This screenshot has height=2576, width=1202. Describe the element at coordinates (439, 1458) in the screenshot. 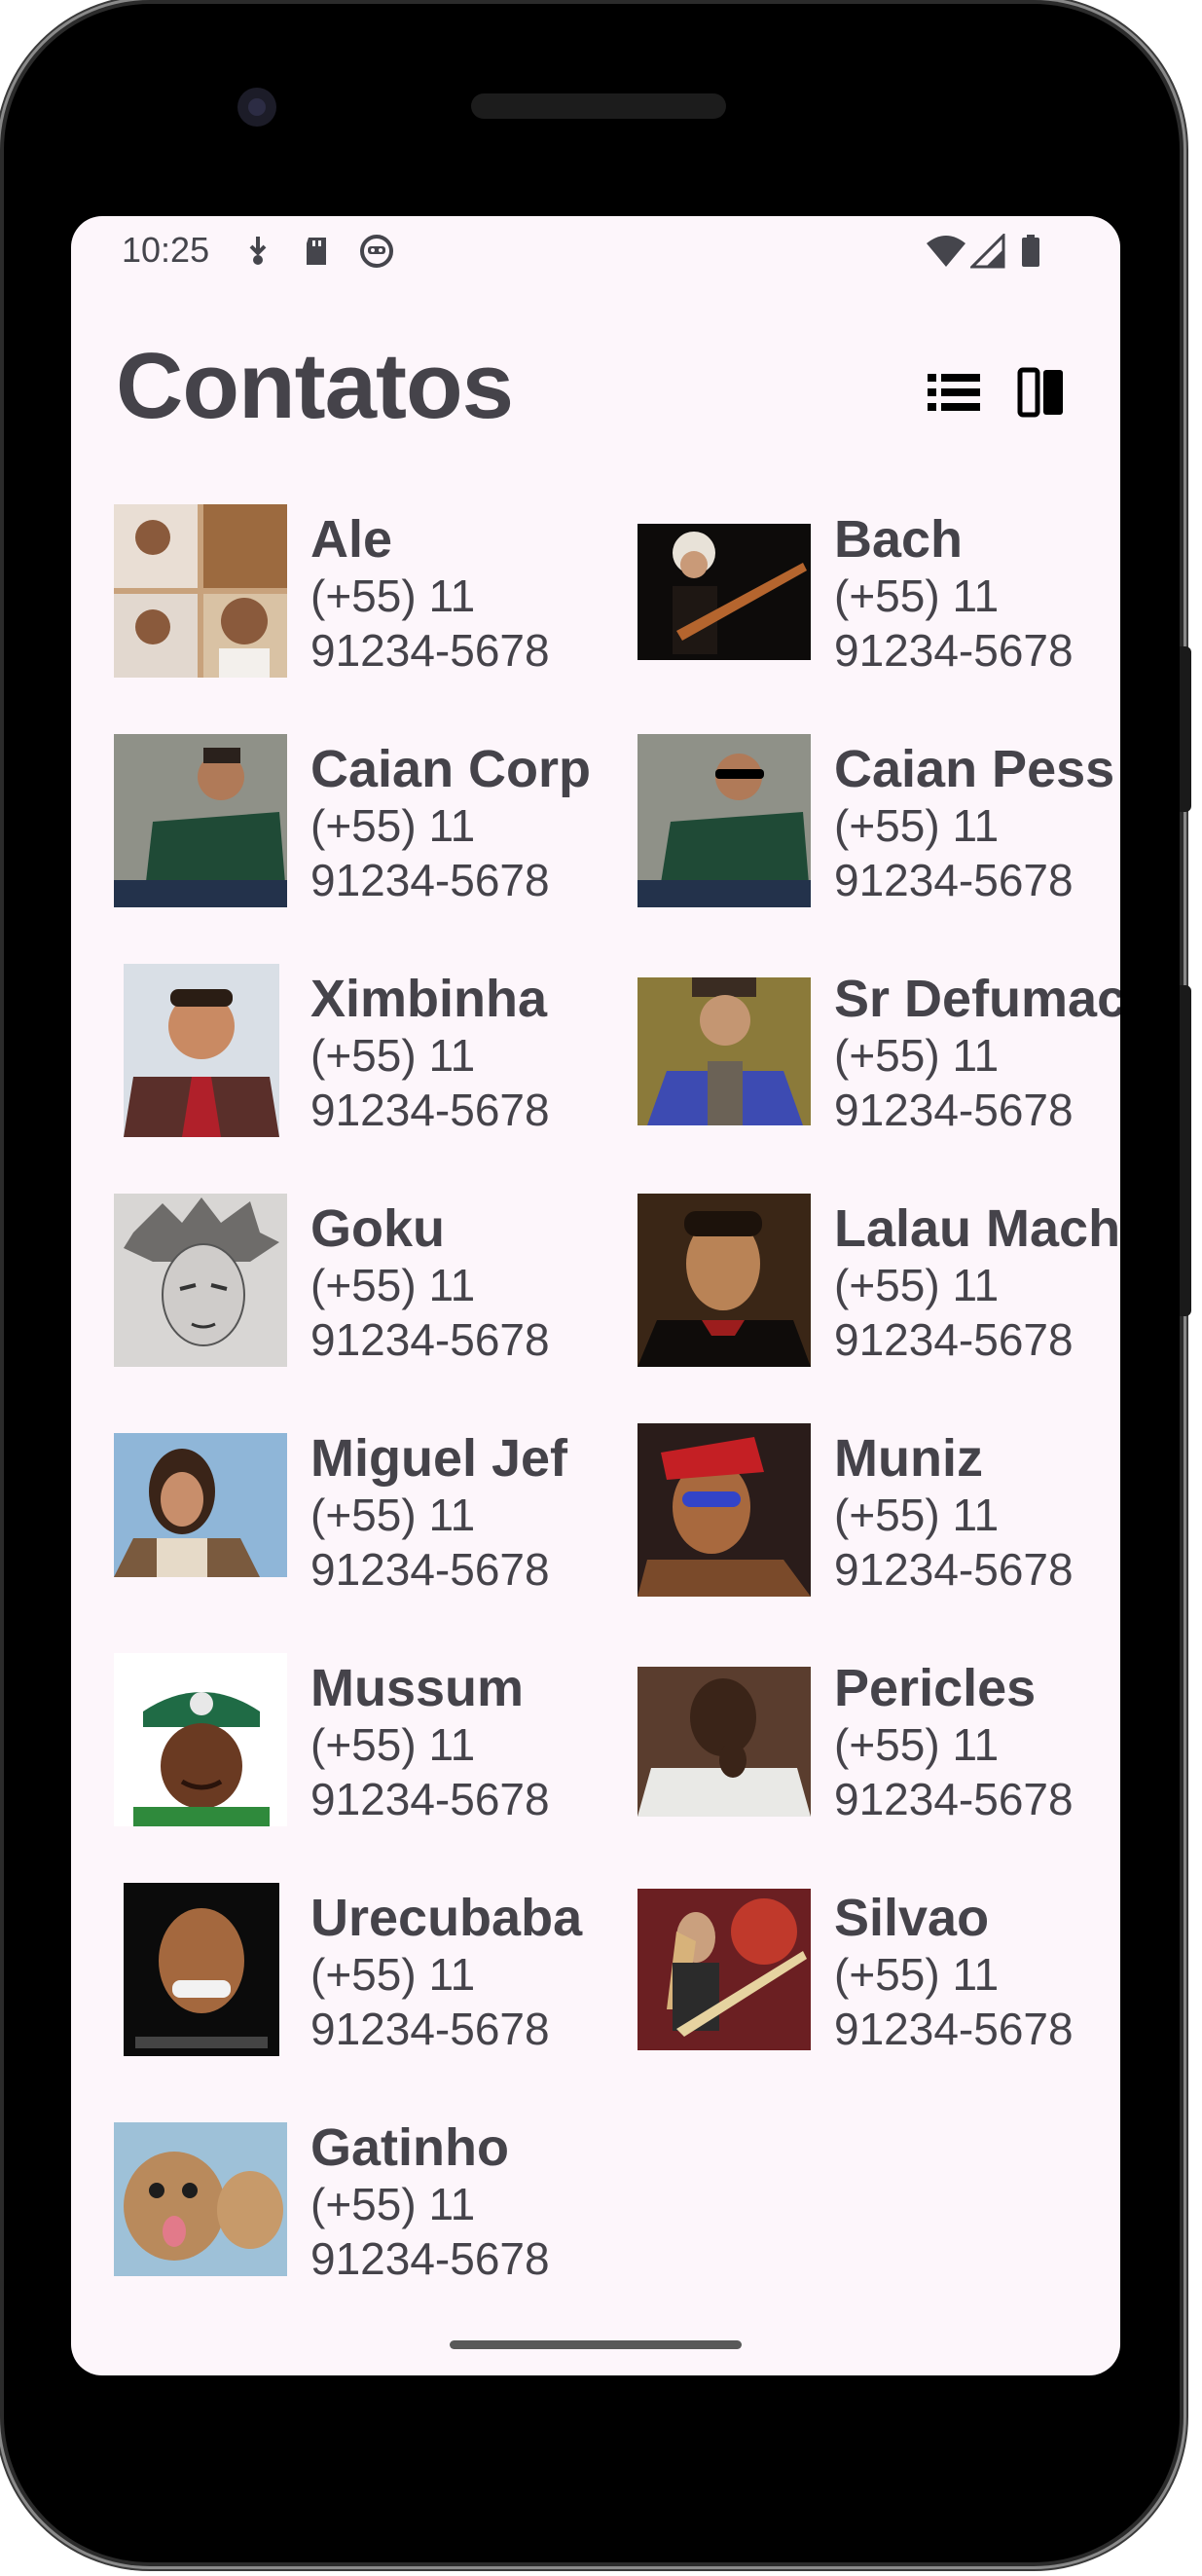

I see `contact-name: Miguel Jef` at that location.